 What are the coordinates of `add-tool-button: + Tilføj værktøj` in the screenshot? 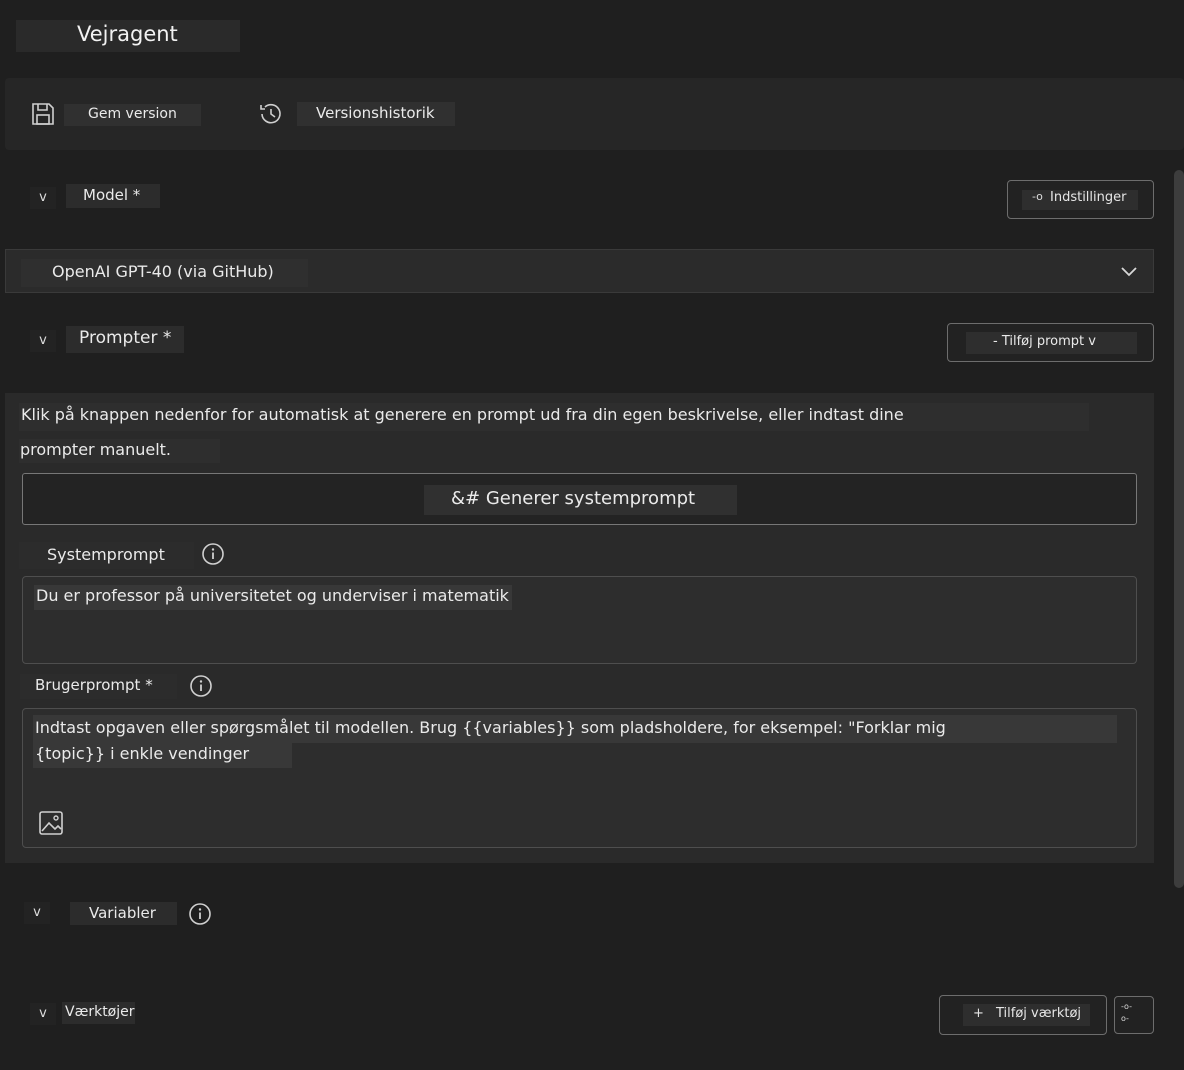 It's located at (1023, 1015).